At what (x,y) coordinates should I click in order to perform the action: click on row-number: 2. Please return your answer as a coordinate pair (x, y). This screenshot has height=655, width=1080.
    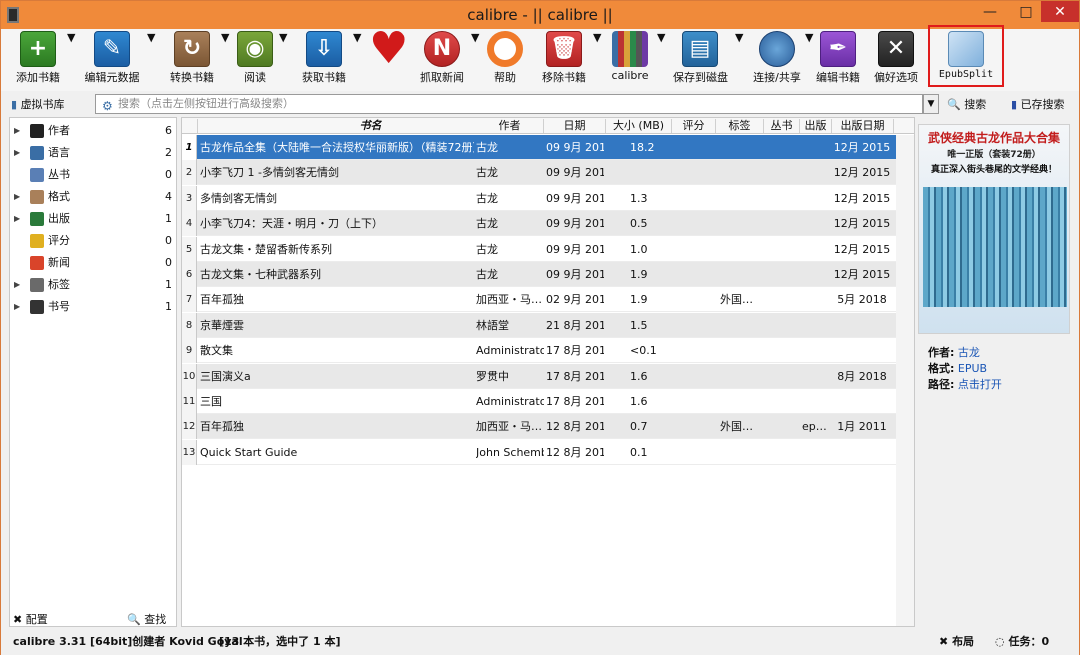
    Looking at the image, I should click on (189, 173).